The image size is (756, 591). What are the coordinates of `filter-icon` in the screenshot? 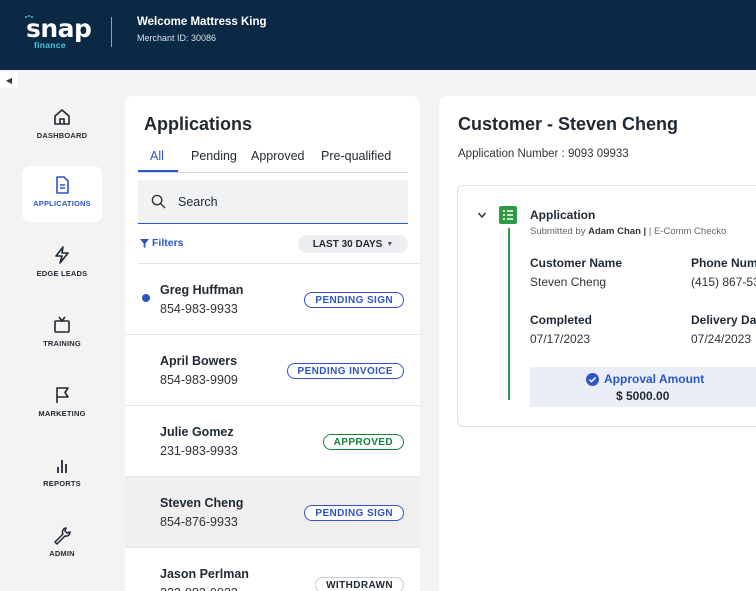 It's located at (144, 243).